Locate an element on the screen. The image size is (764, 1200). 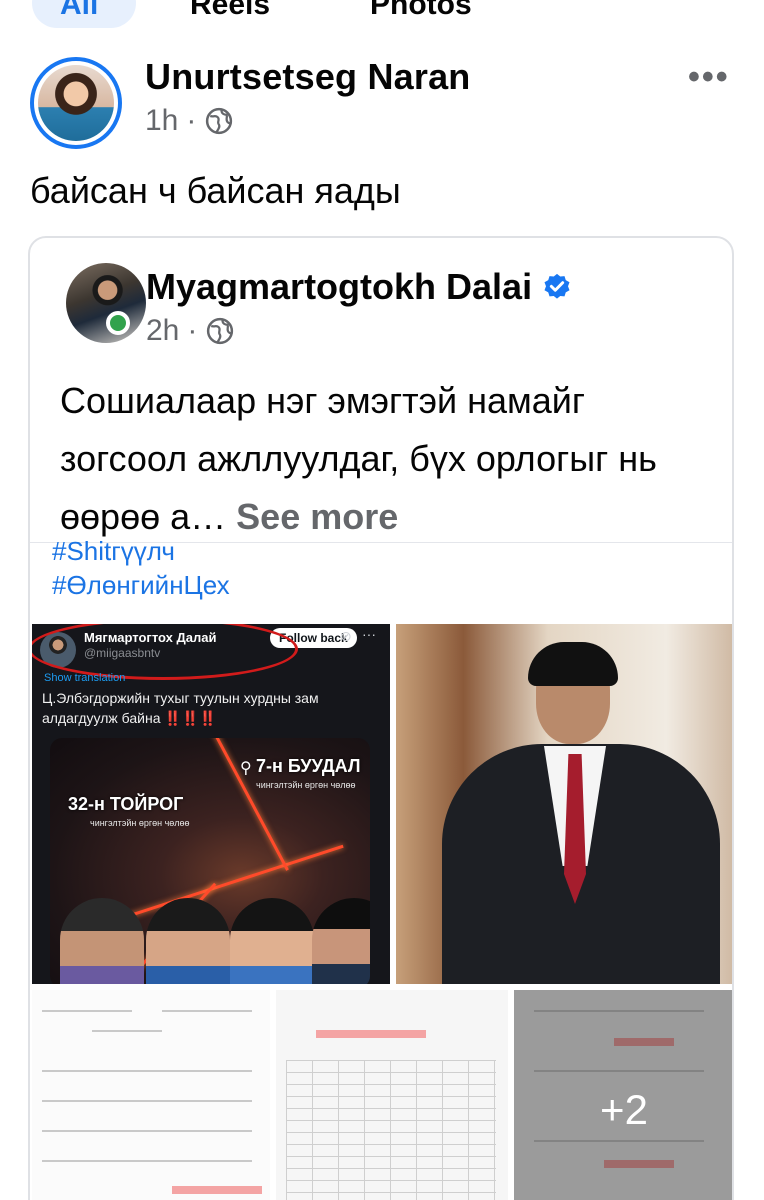
see-more-link: See more is located at coordinates (317, 516).